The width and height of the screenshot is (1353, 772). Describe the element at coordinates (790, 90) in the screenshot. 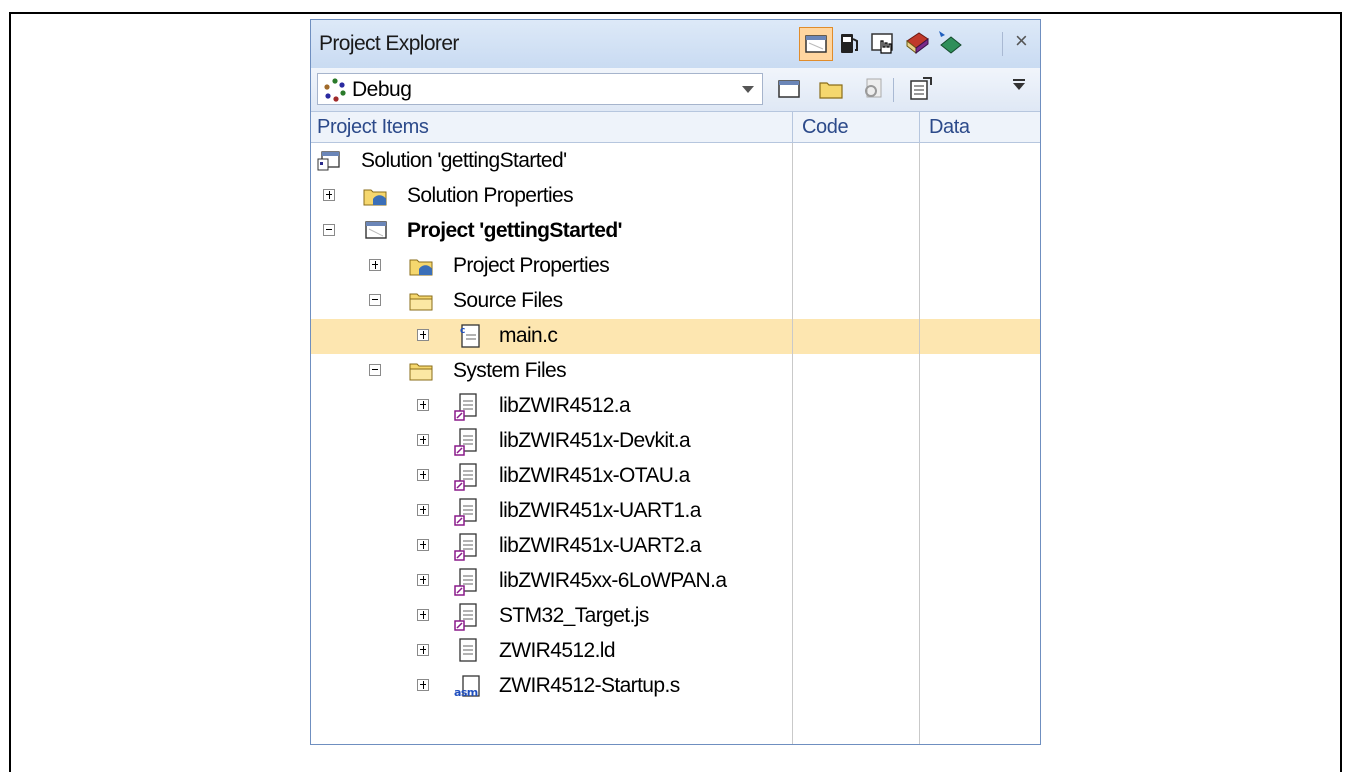

I see `show-all-icon` at that location.